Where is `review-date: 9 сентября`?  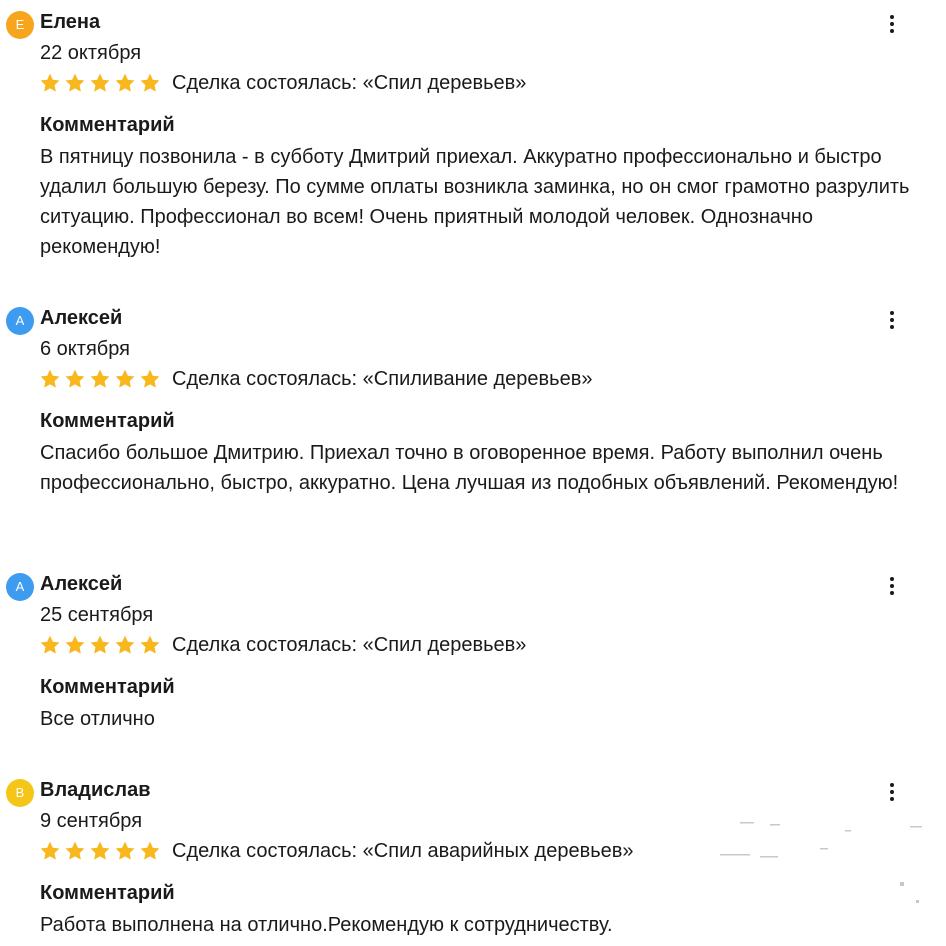 review-date: 9 сентября is located at coordinates (91, 821).